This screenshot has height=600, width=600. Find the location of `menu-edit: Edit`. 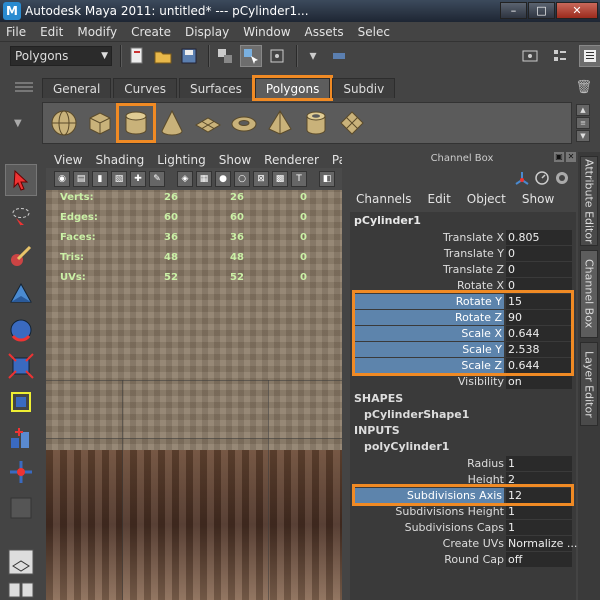

menu-edit: Edit is located at coordinates (51, 32).